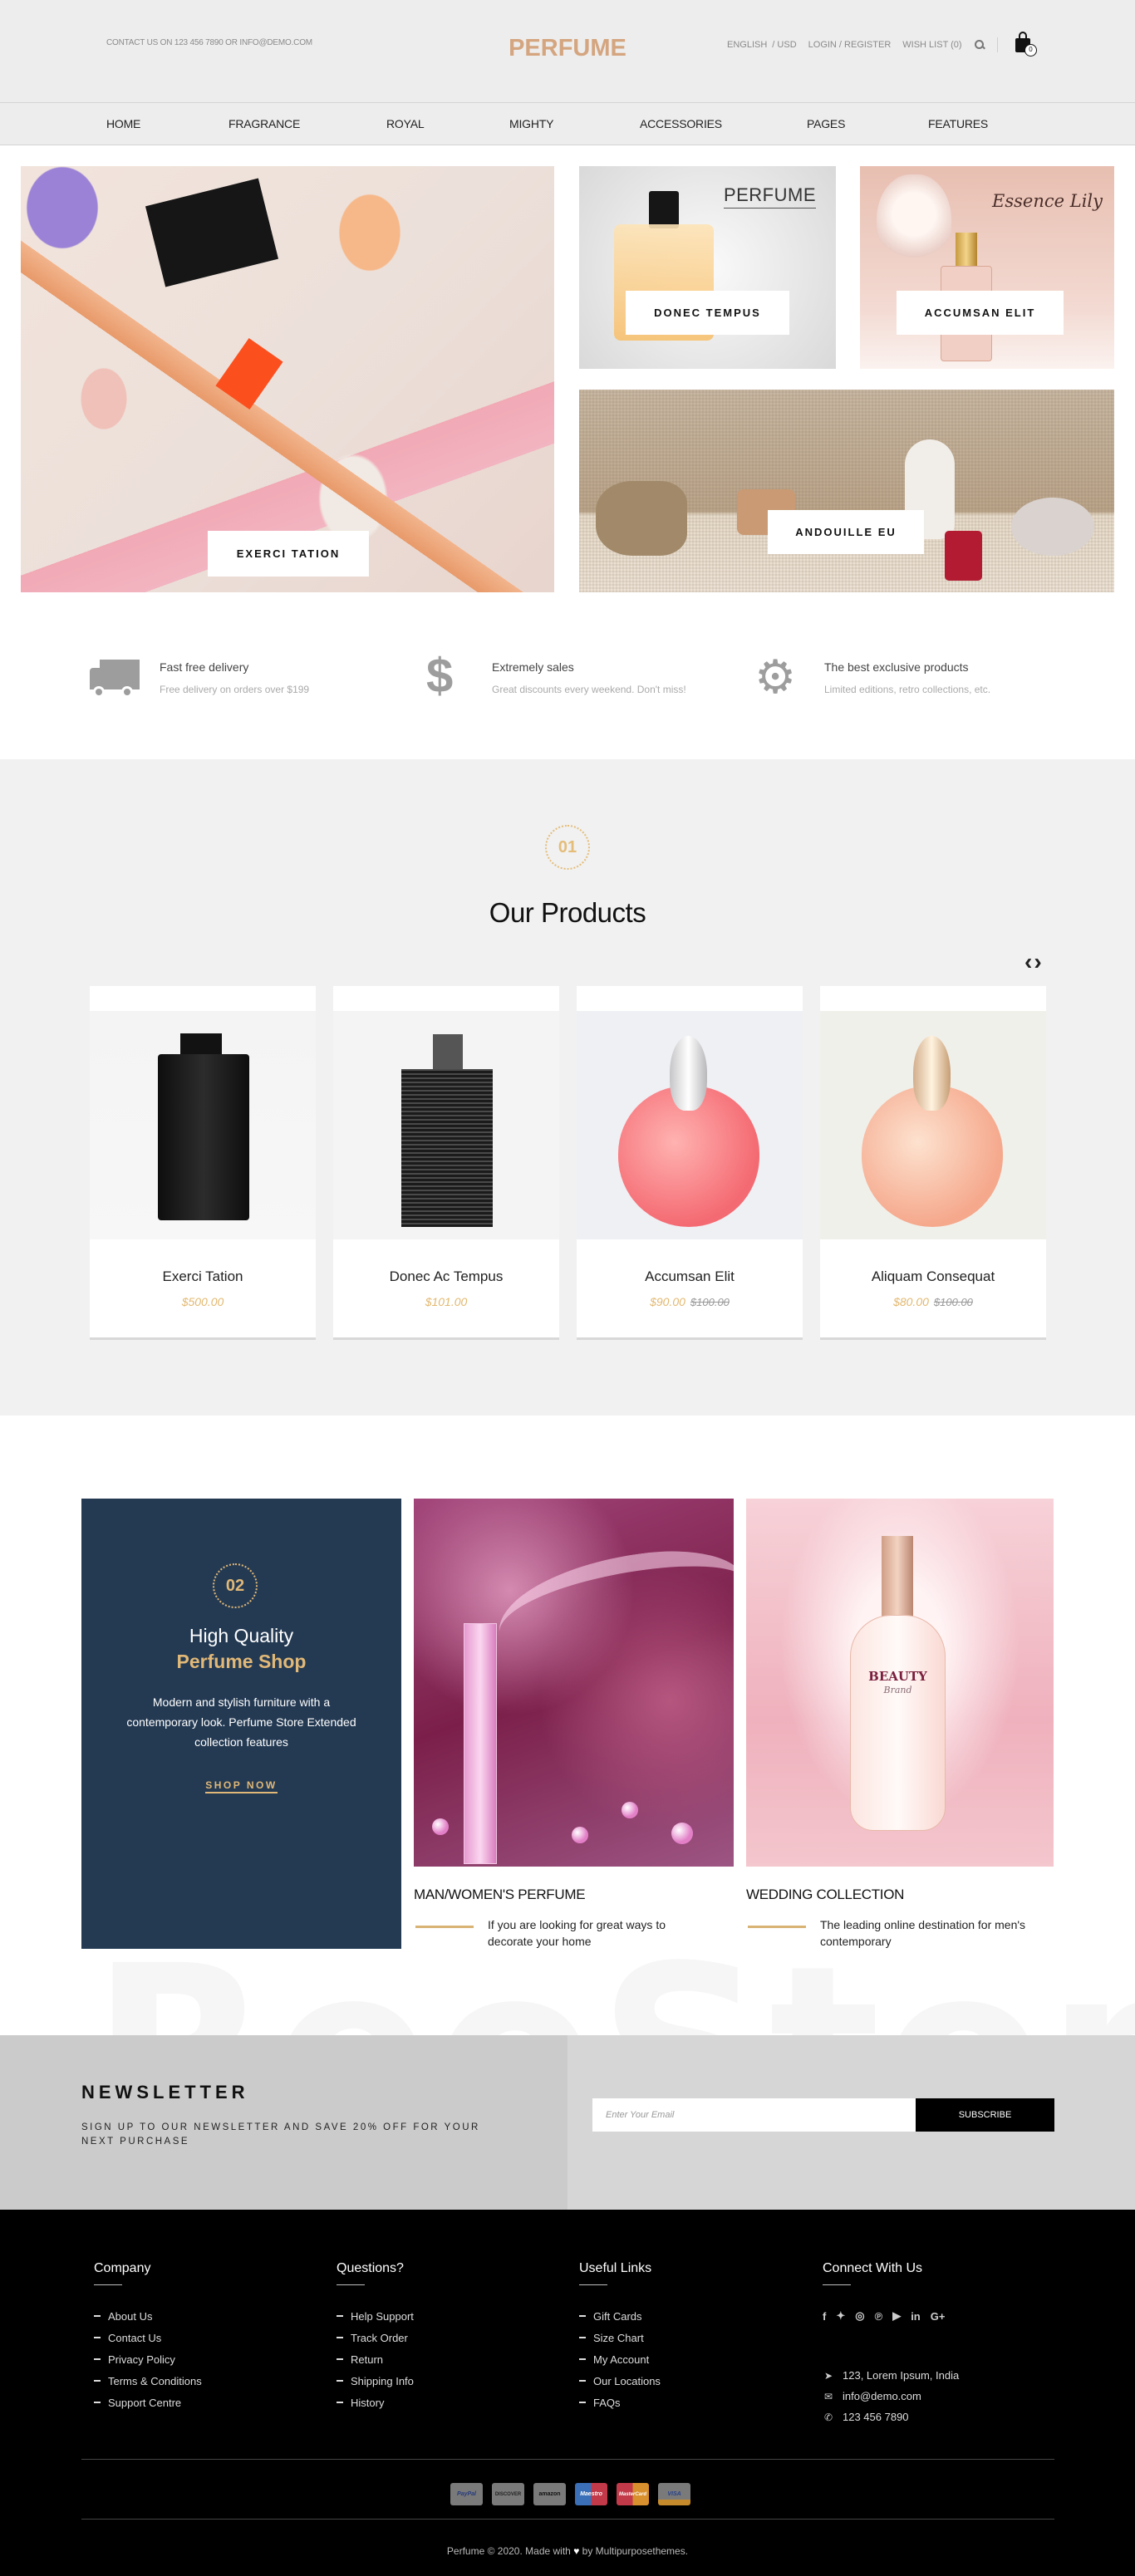 The image size is (1135, 2576). I want to click on nav-accessories: ACCESSORIES, so click(681, 123).